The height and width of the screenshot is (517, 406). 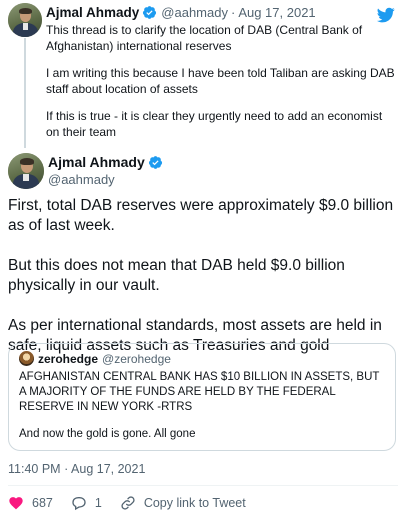 What do you see at coordinates (25, 93) in the screenshot?
I see `thread-connector-line` at bounding box center [25, 93].